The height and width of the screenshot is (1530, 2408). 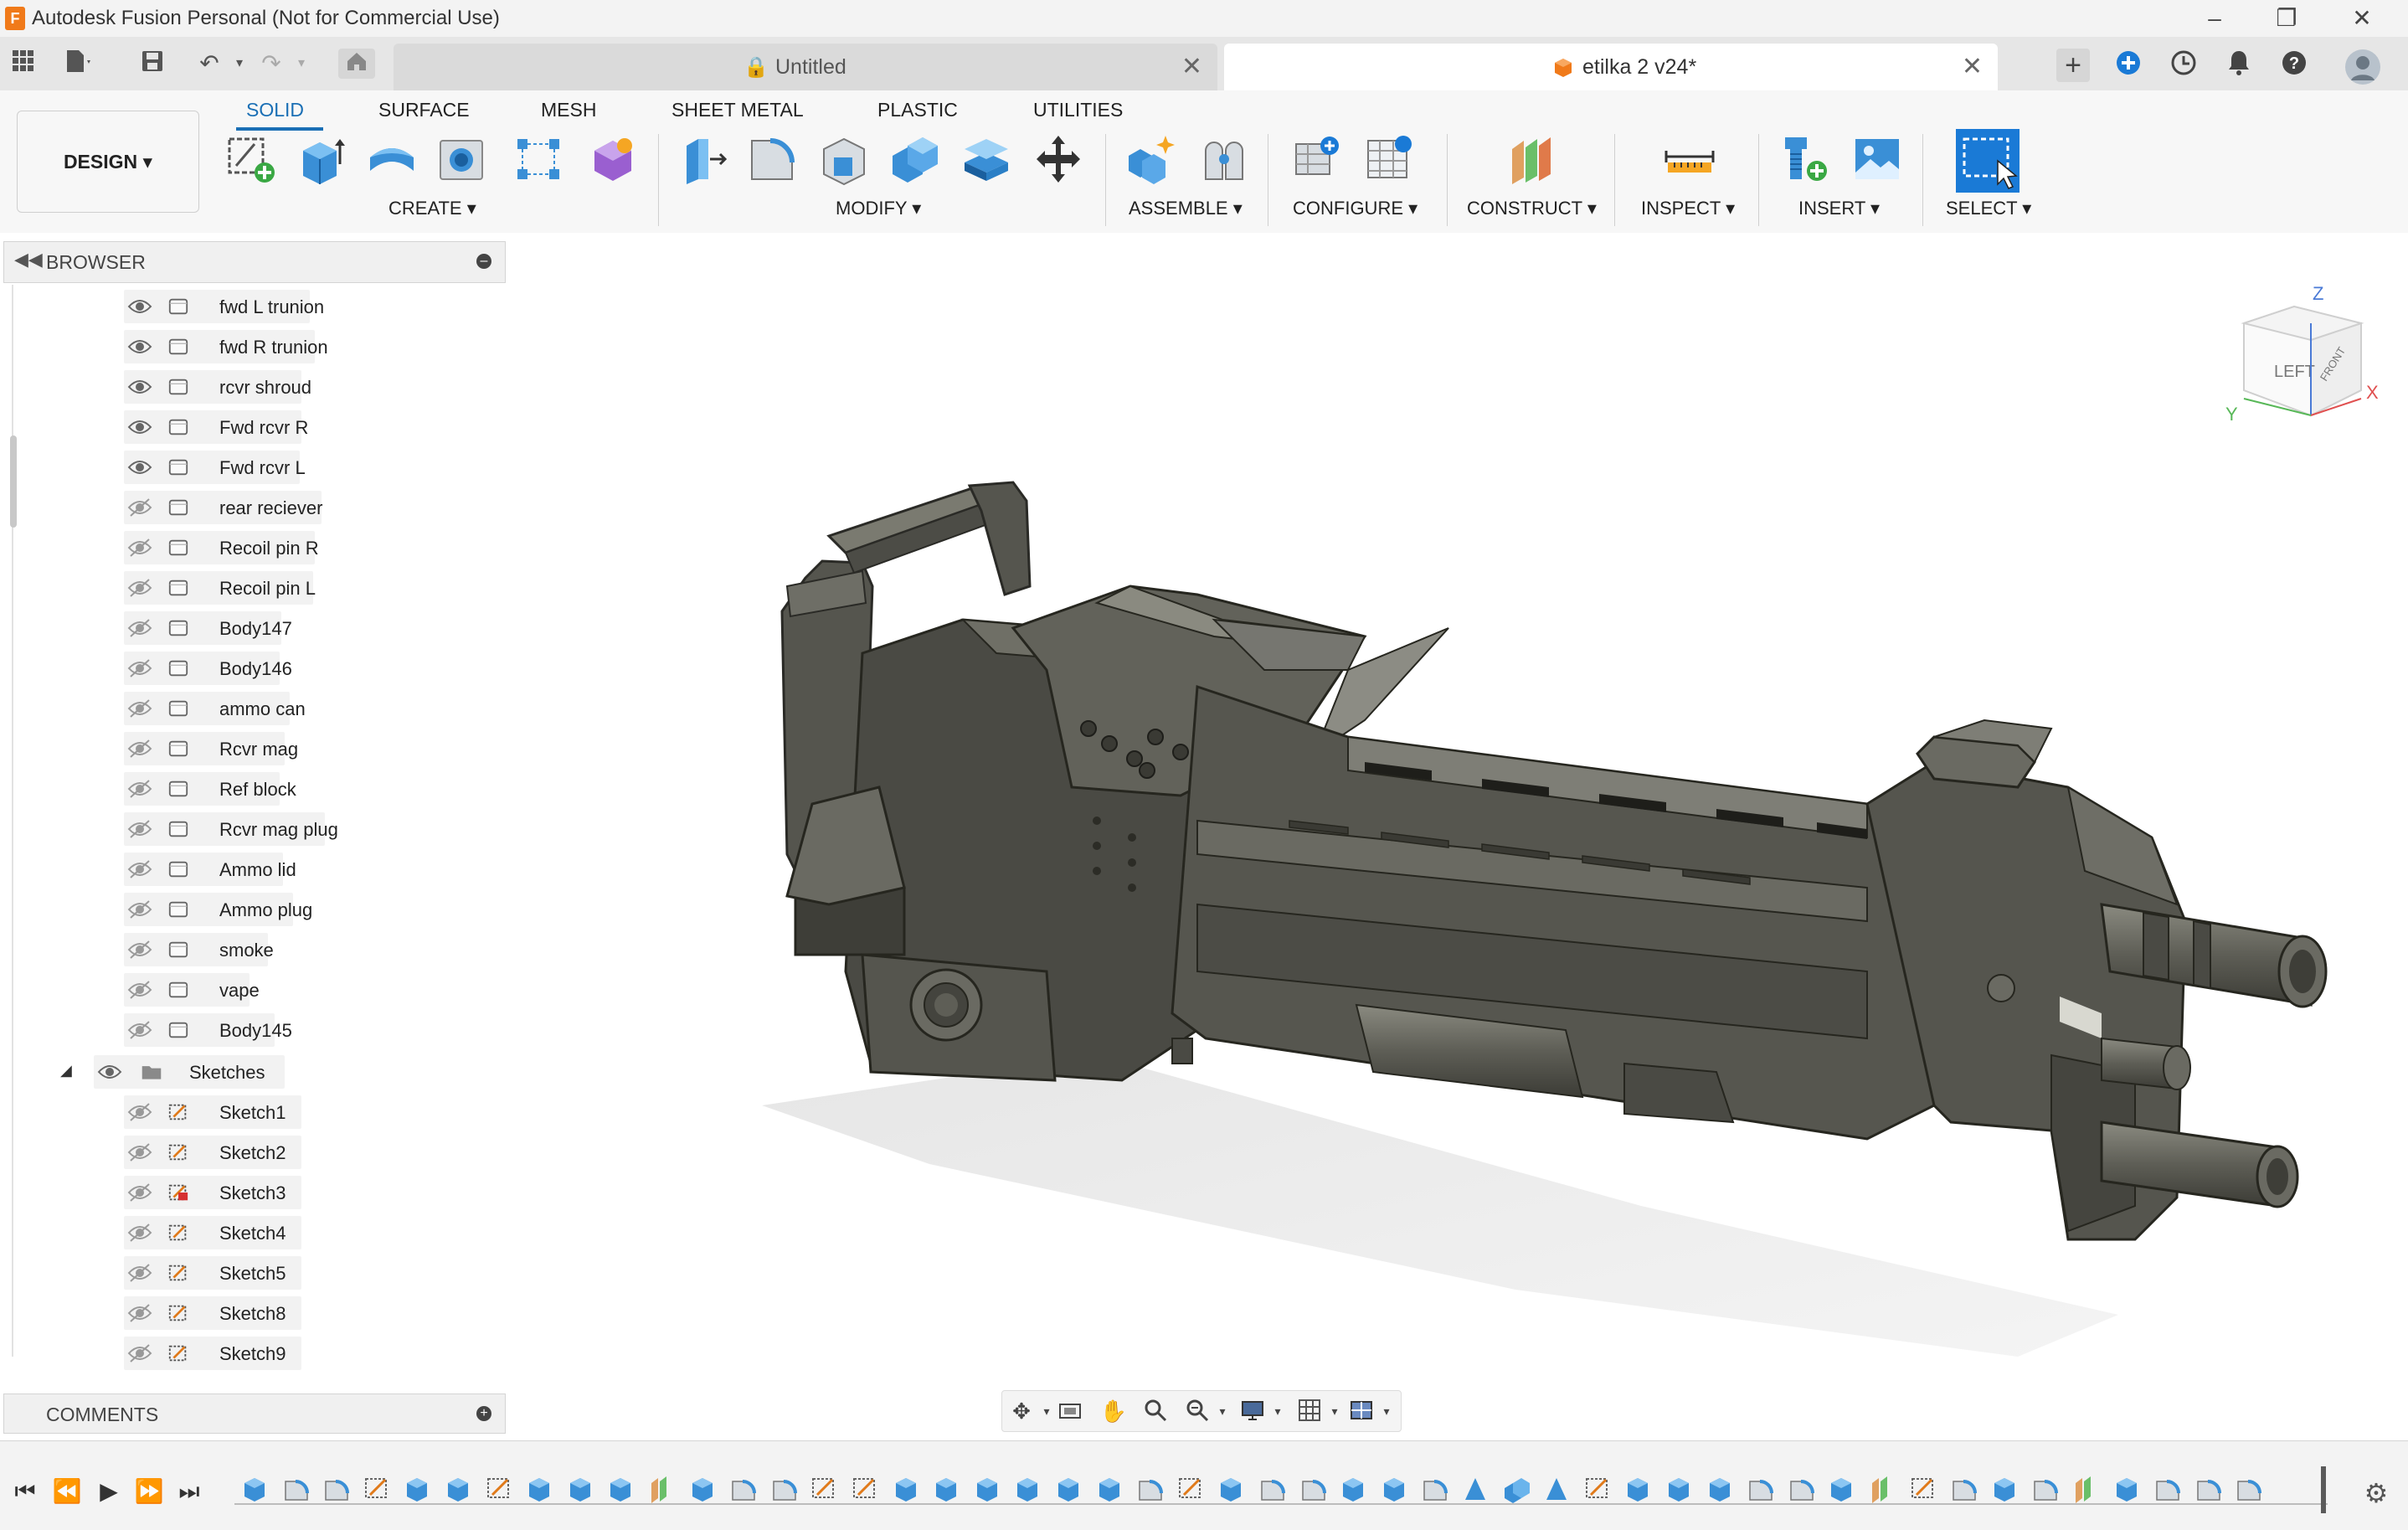 What do you see at coordinates (212, 1192) in the screenshot?
I see `browser-sketch-row: Sketch3` at bounding box center [212, 1192].